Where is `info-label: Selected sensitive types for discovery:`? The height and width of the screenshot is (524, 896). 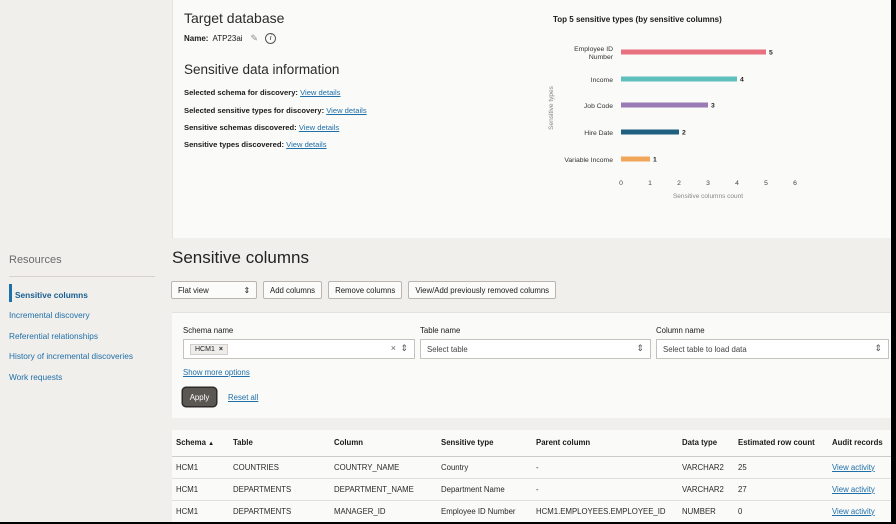 info-label: Selected sensitive types for discovery: is located at coordinates (254, 110).